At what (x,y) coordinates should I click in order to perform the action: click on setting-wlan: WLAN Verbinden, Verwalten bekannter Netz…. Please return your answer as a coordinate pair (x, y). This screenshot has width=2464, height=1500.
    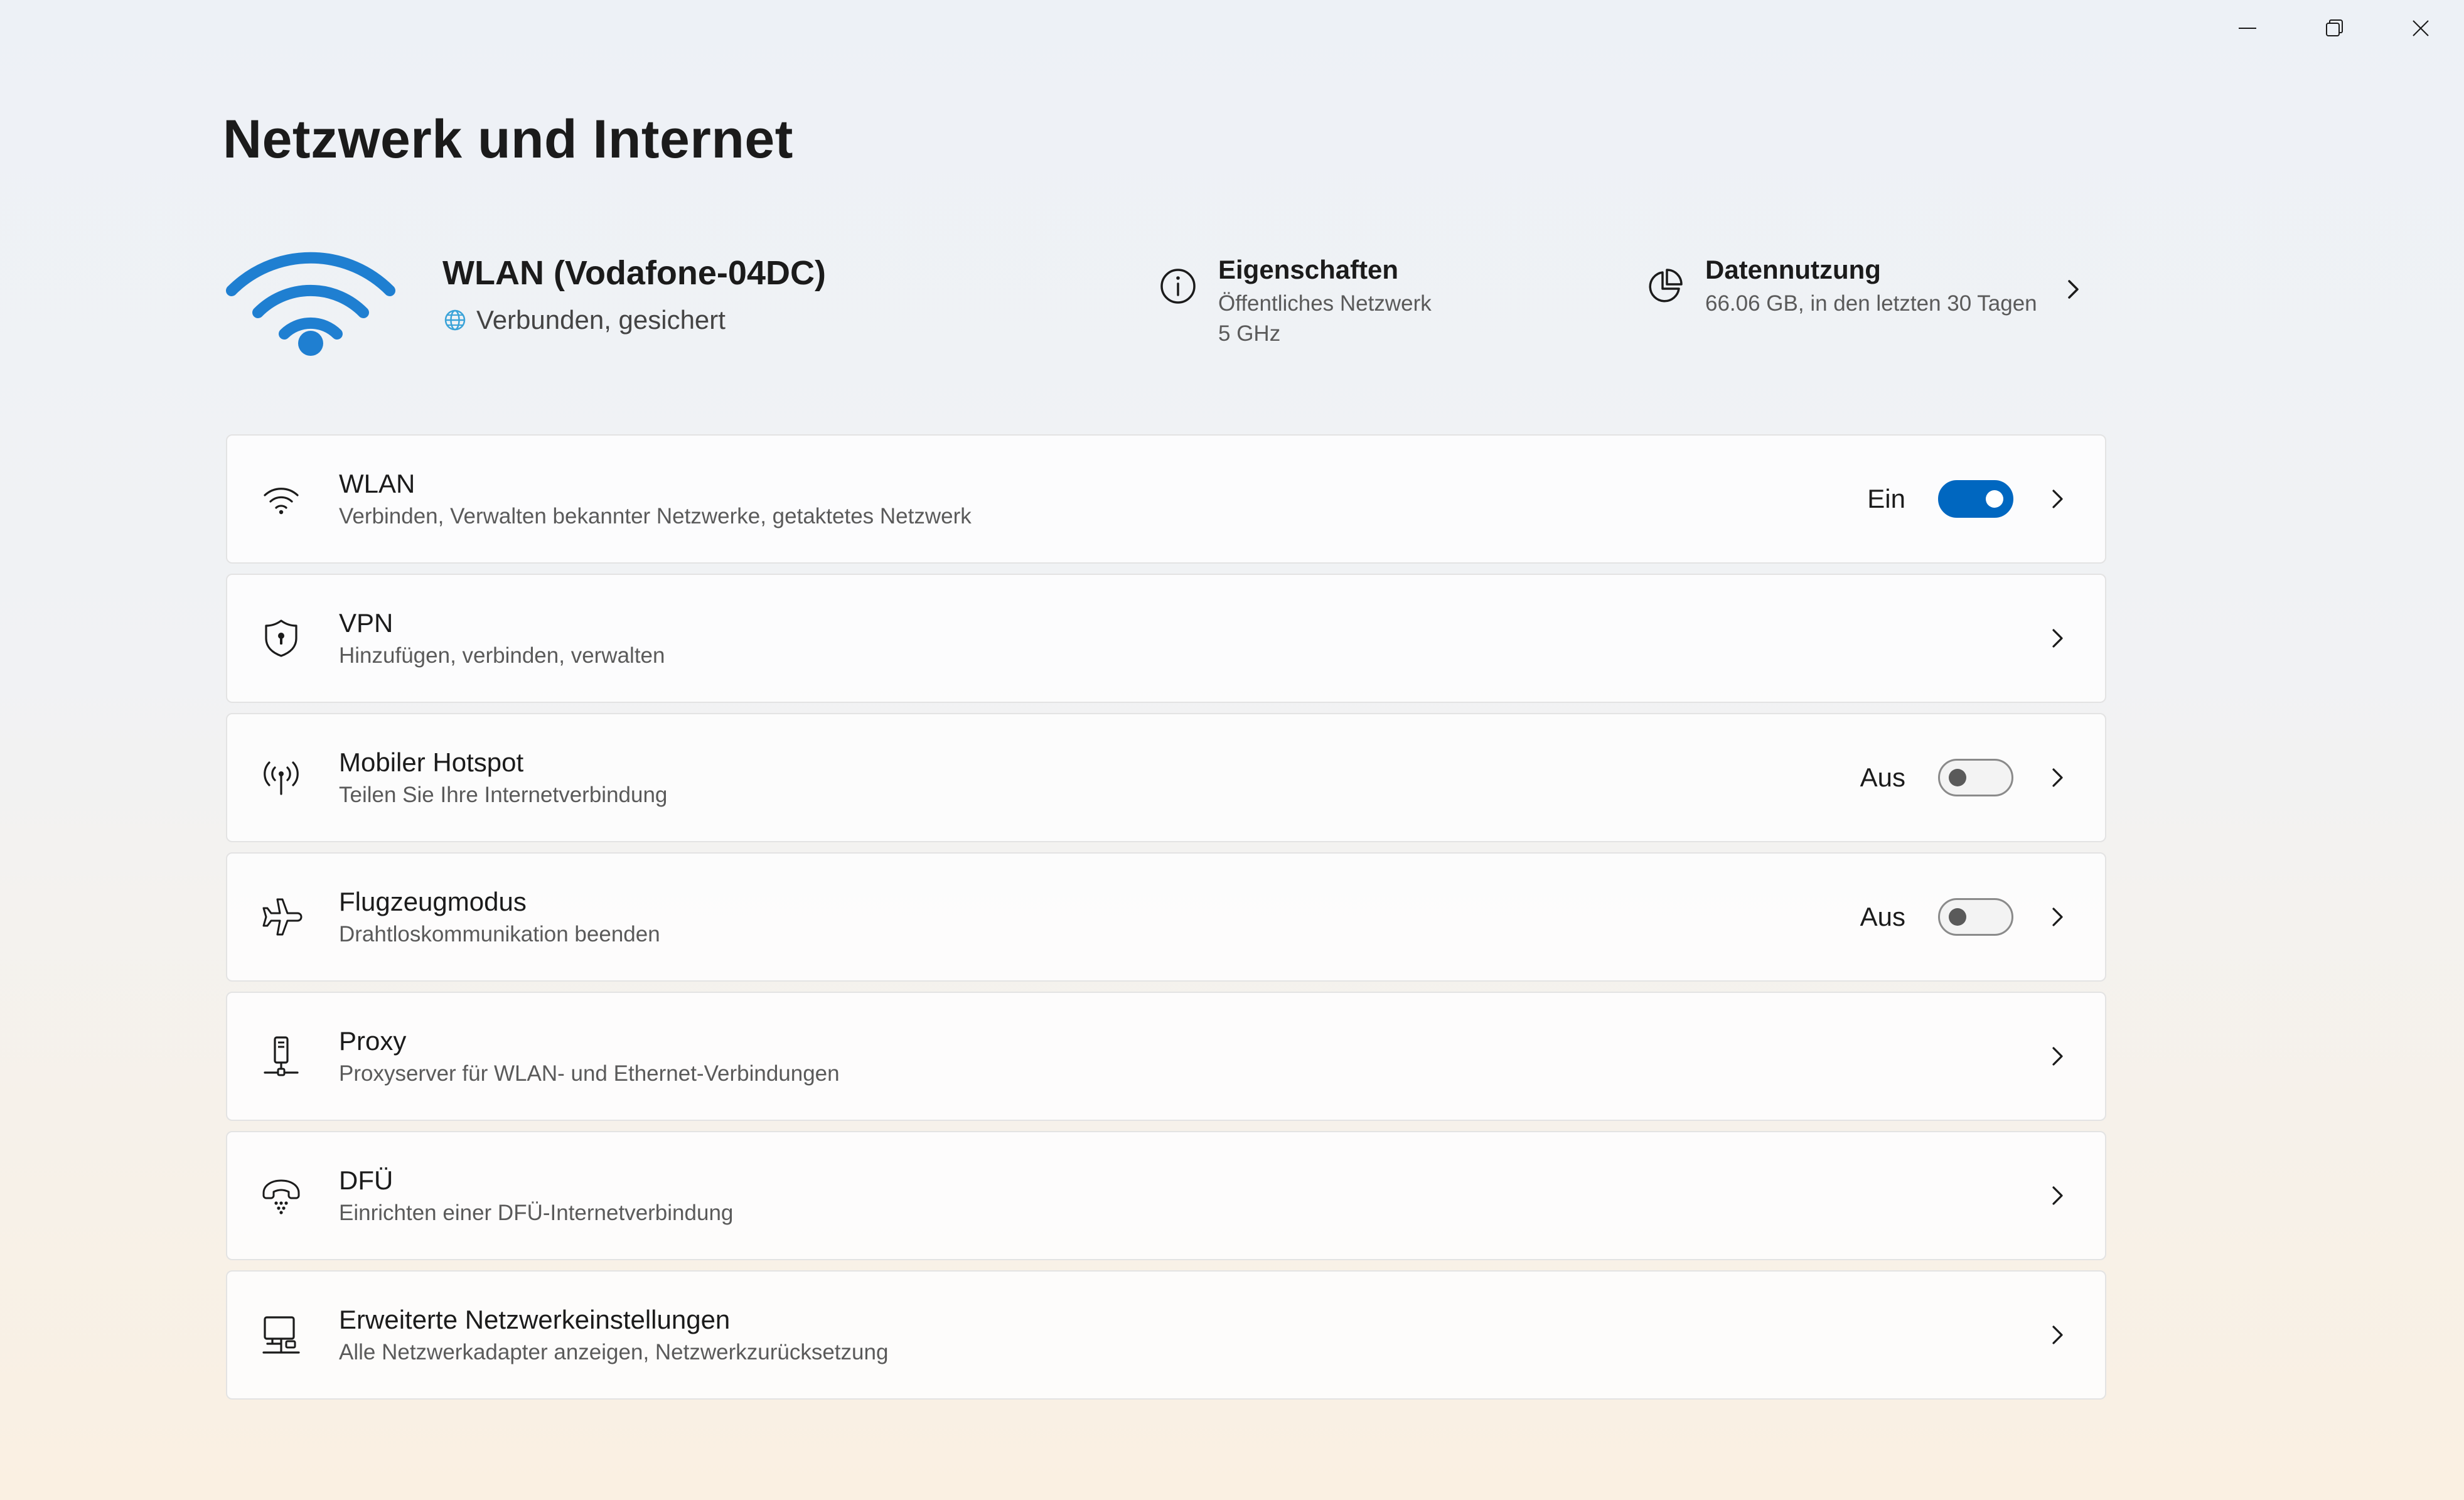
    Looking at the image, I should click on (1166, 499).